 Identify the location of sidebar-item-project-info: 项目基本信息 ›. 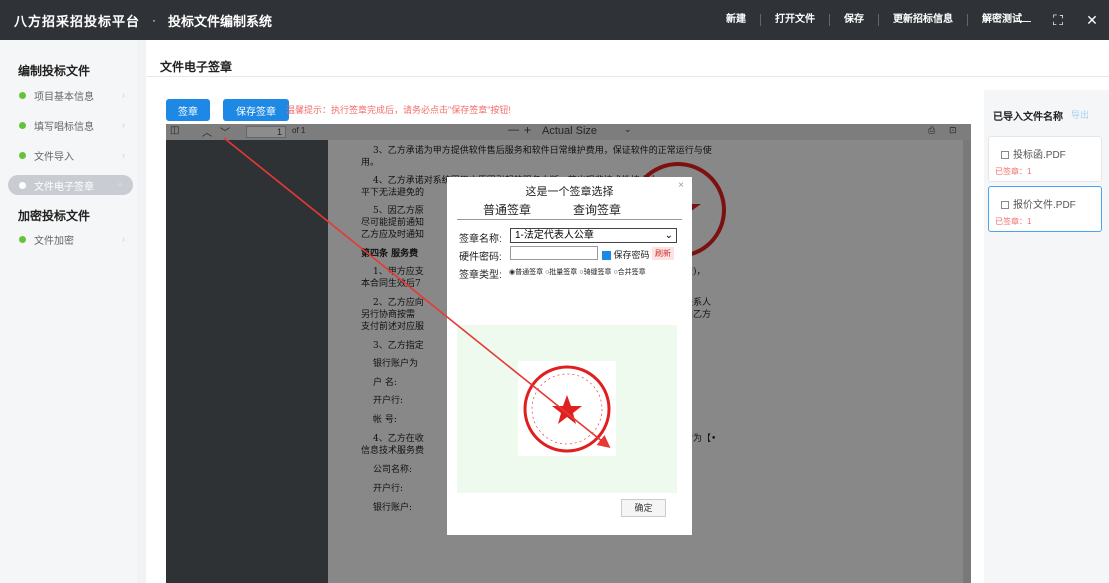
(70, 95).